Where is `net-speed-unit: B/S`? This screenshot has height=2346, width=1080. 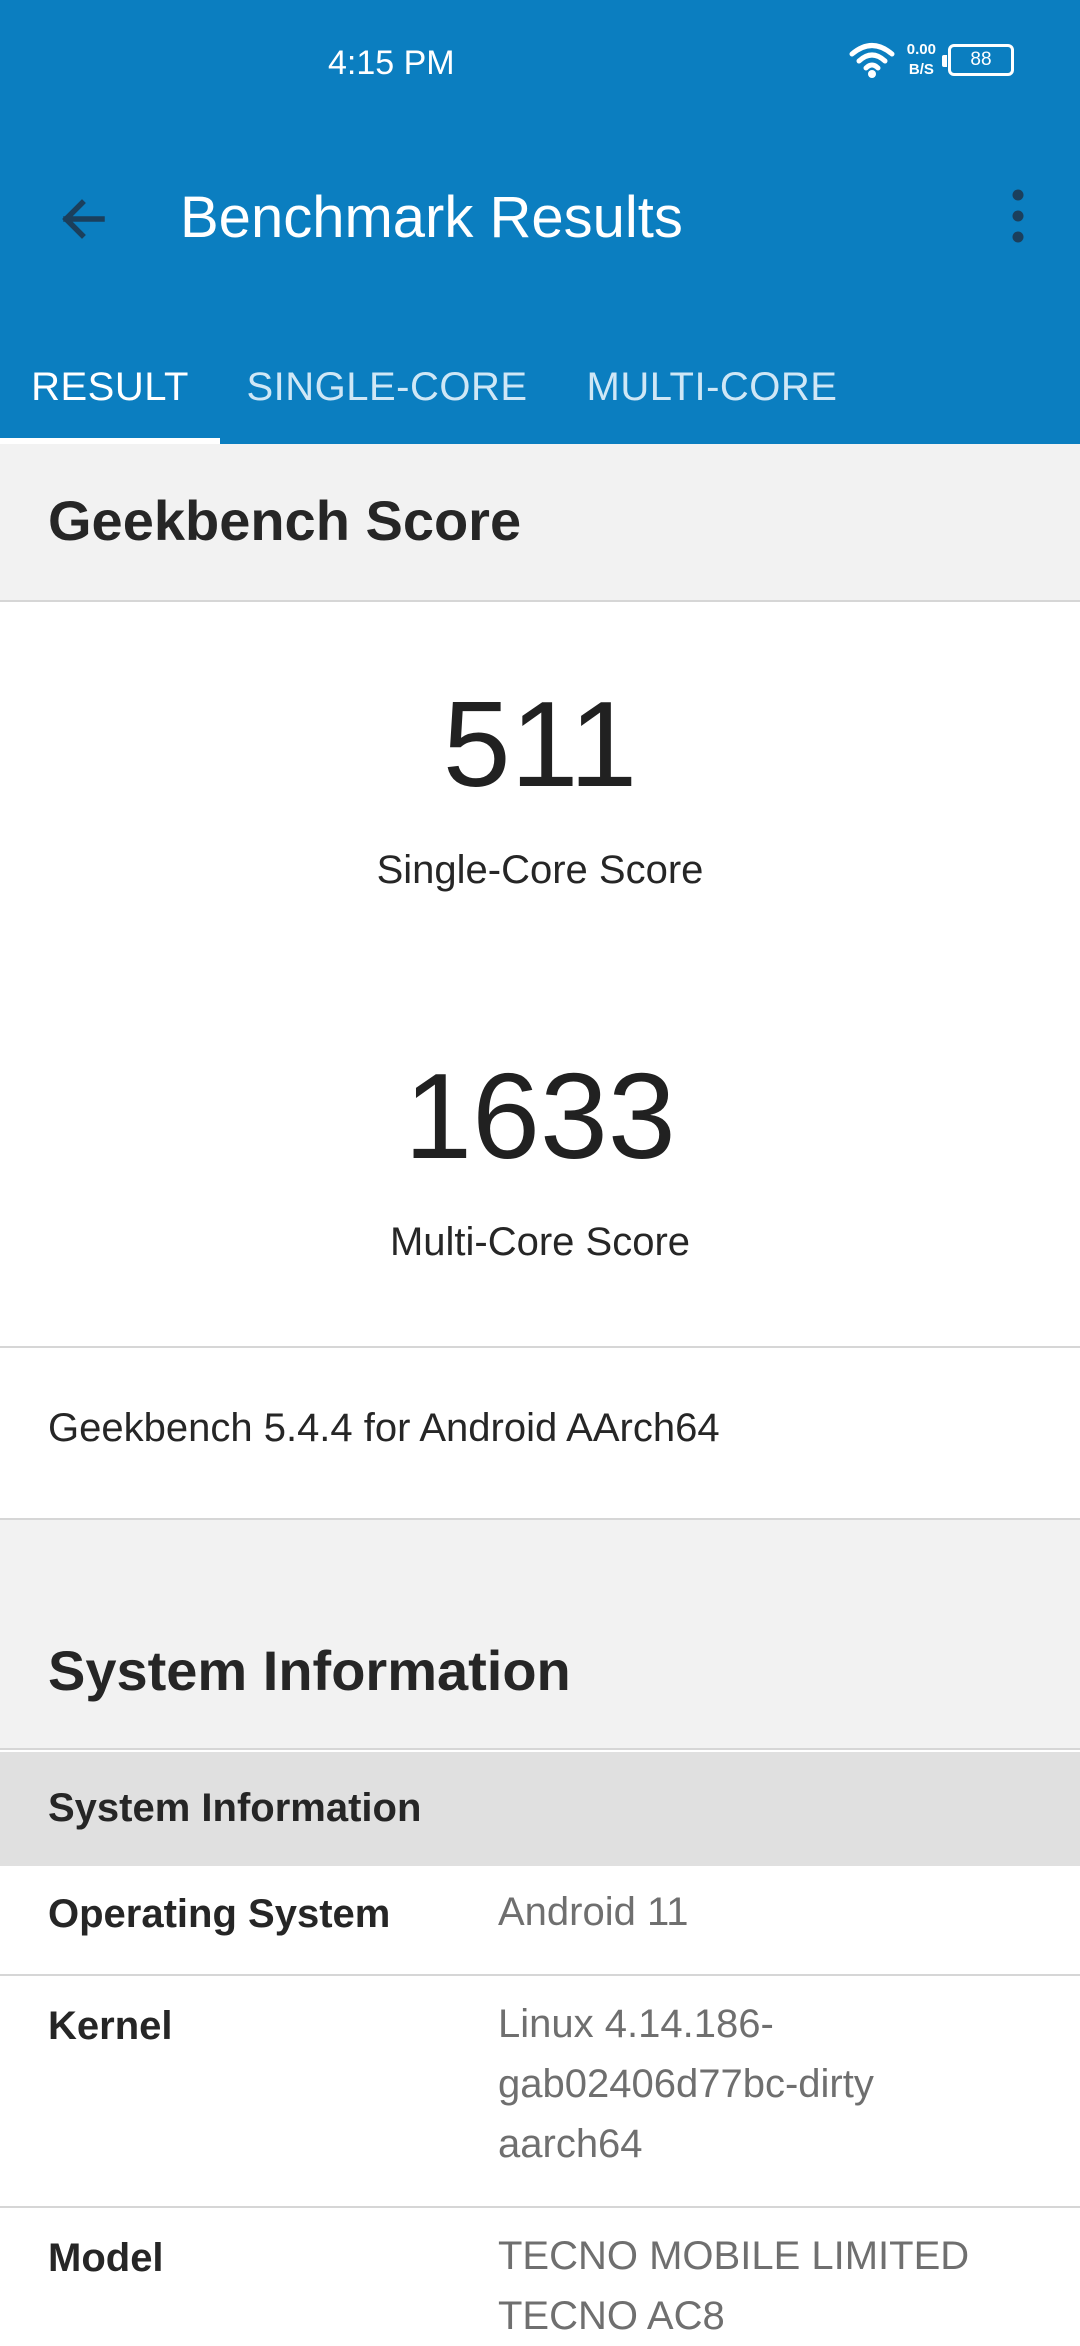 net-speed-unit: B/S is located at coordinates (921, 69).